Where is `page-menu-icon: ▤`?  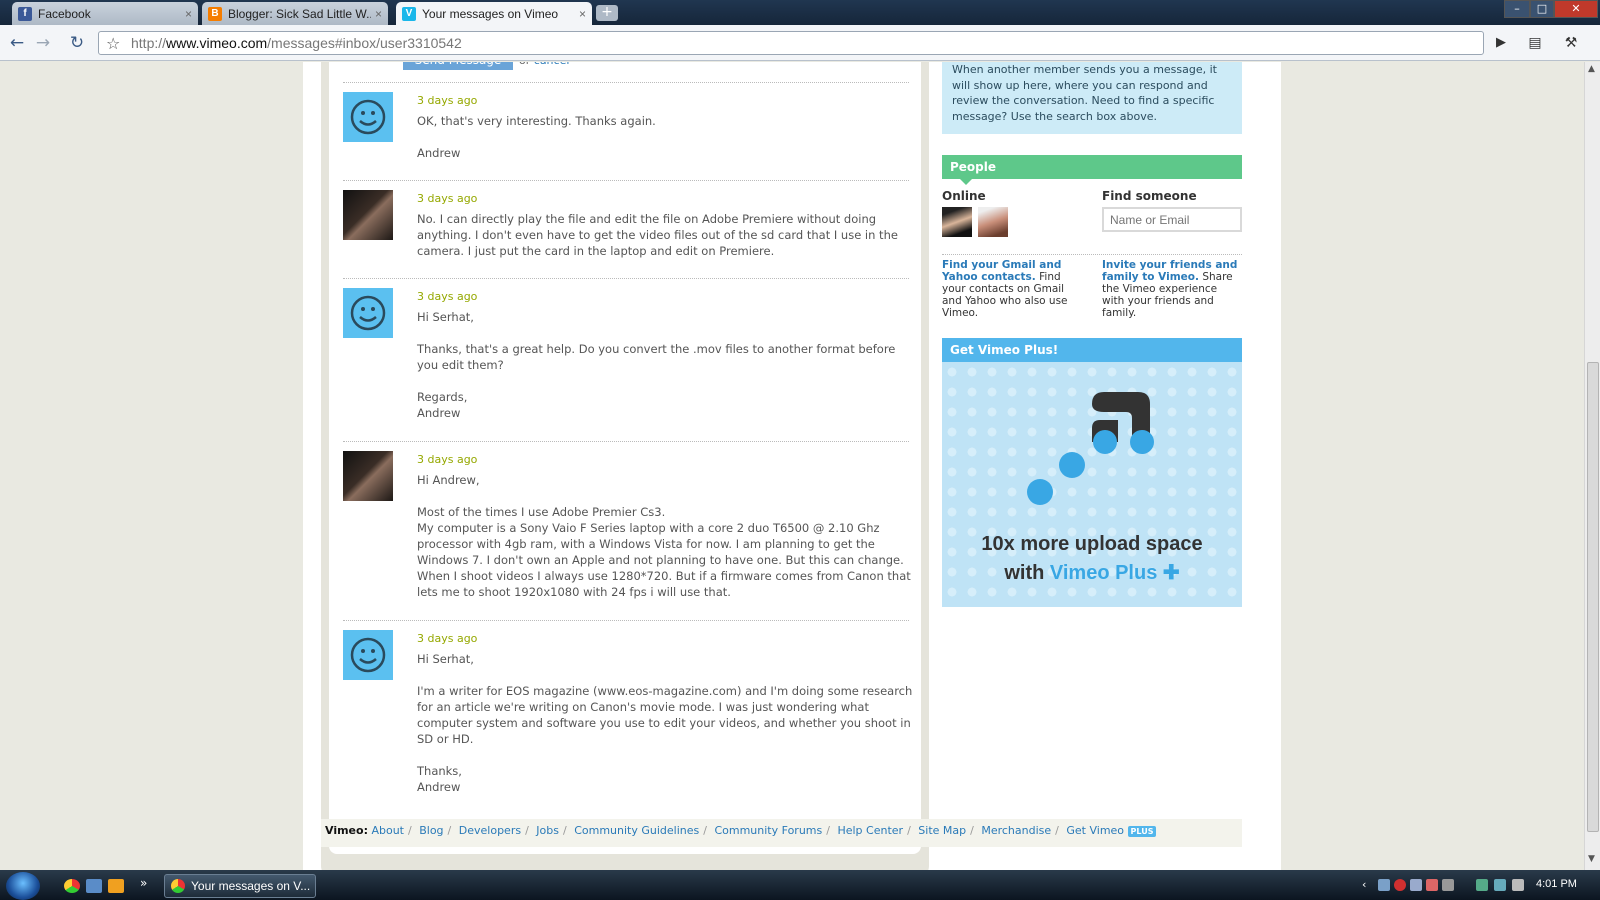
page-menu-icon: ▤ is located at coordinates (1535, 43).